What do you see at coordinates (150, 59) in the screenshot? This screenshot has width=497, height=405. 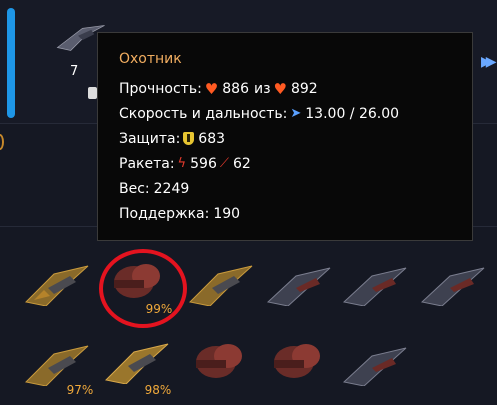 I see `tooltip-title: Охотник` at bounding box center [150, 59].